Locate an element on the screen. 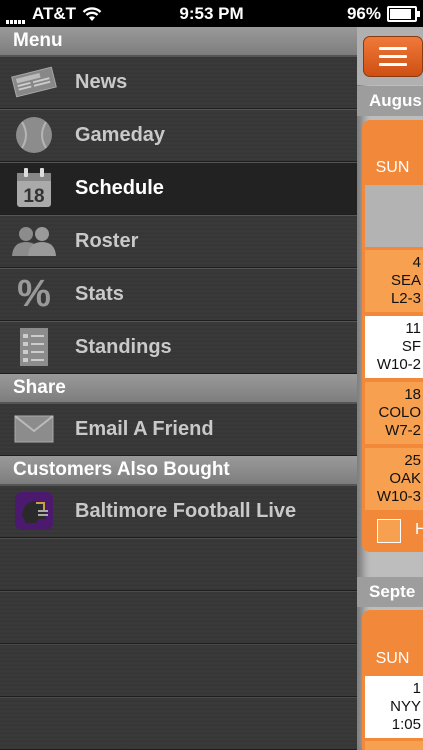 Image resolution: width=423 pixels, height=750 pixels. menu-item-label: Standings is located at coordinates (123, 346).